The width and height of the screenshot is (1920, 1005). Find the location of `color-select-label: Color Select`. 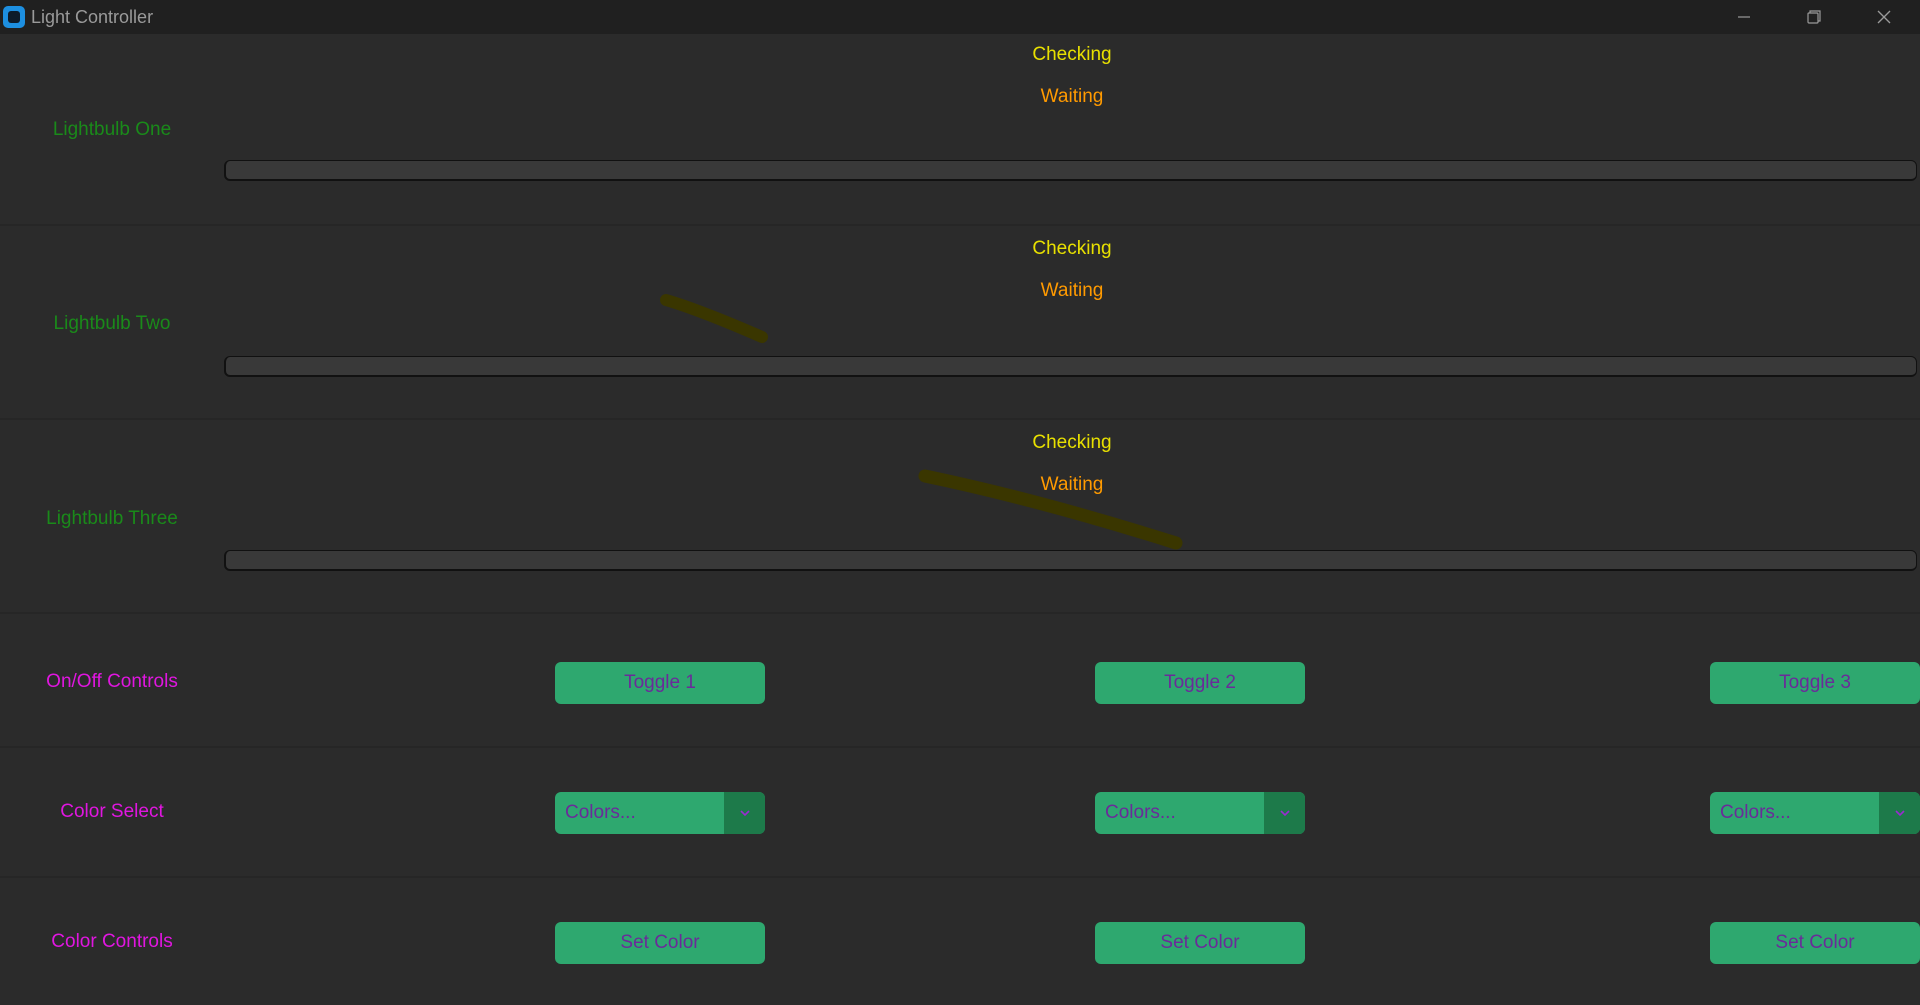

color-select-label: Color Select is located at coordinates (112, 811).